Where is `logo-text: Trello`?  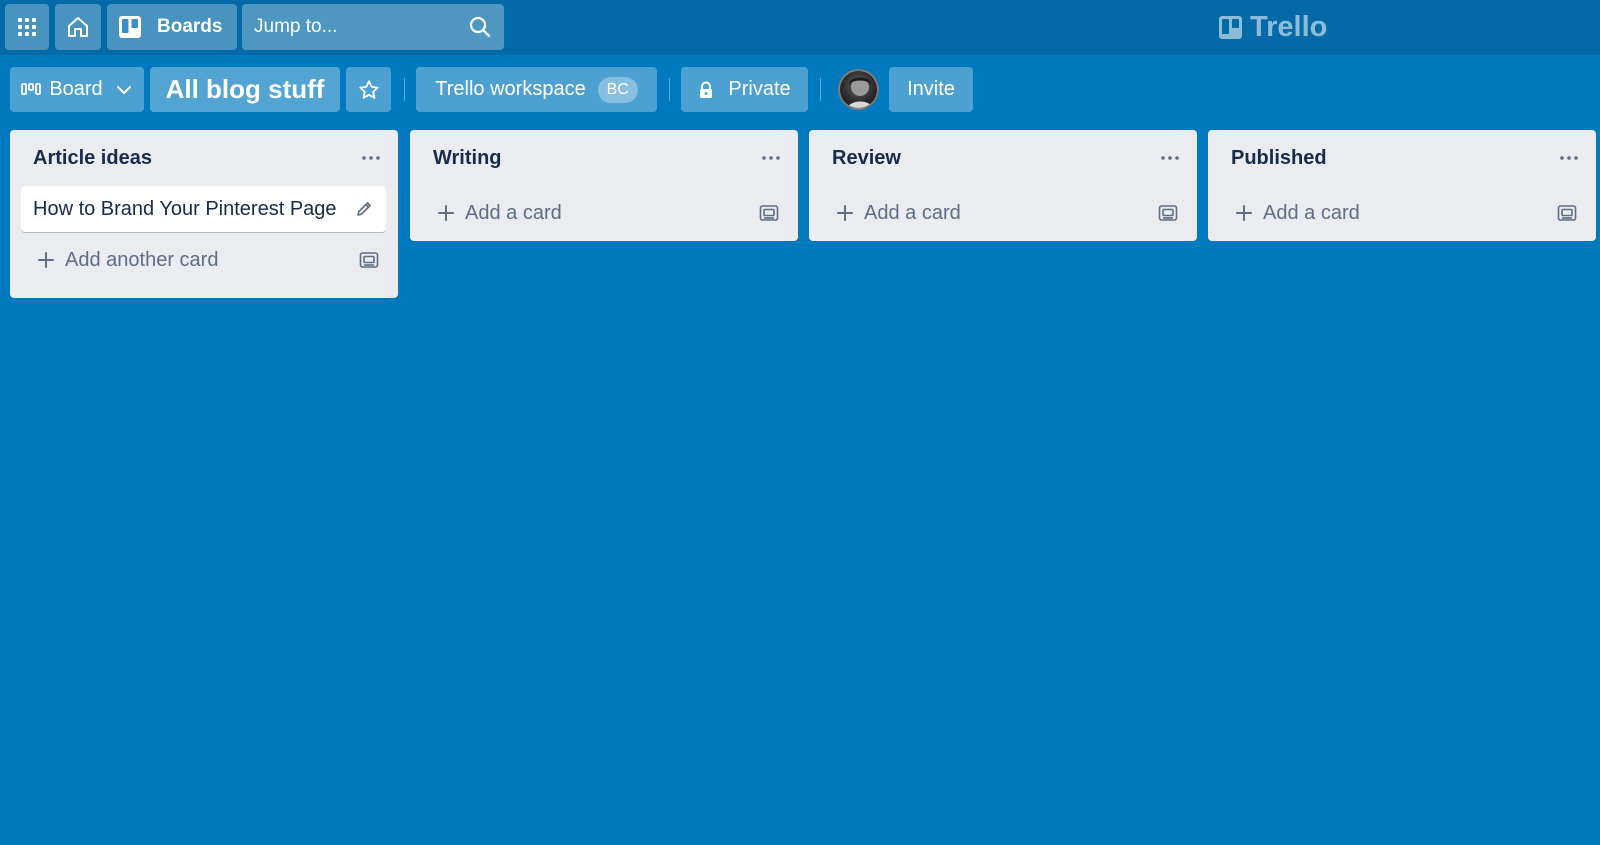
logo-text: Trello is located at coordinates (1289, 26).